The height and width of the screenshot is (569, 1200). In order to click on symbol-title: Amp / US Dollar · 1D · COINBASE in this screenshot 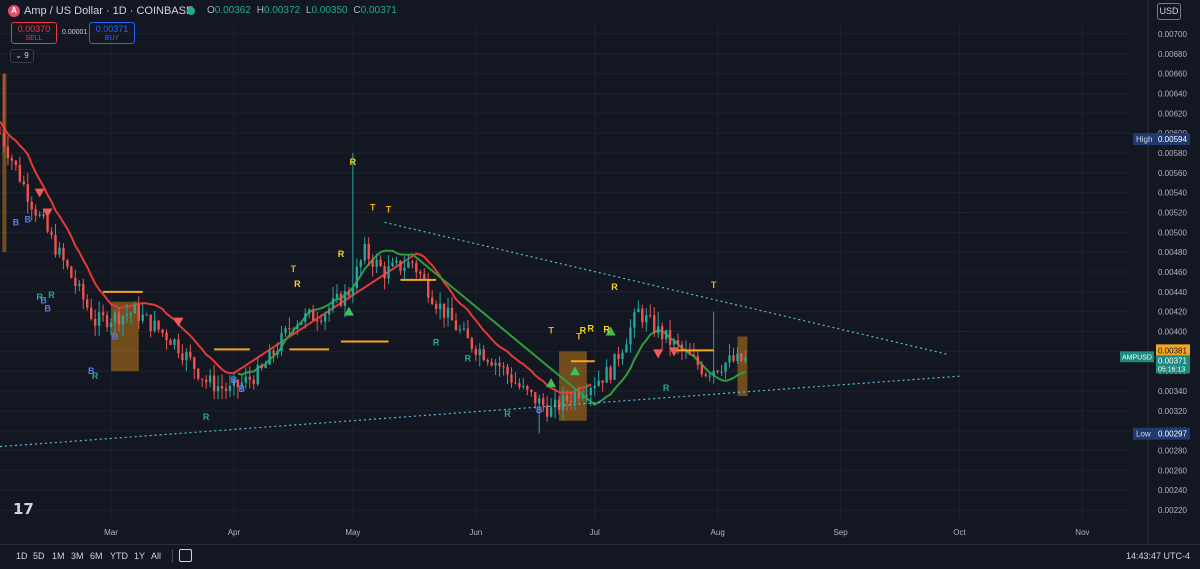, I will do `click(108, 11)`.